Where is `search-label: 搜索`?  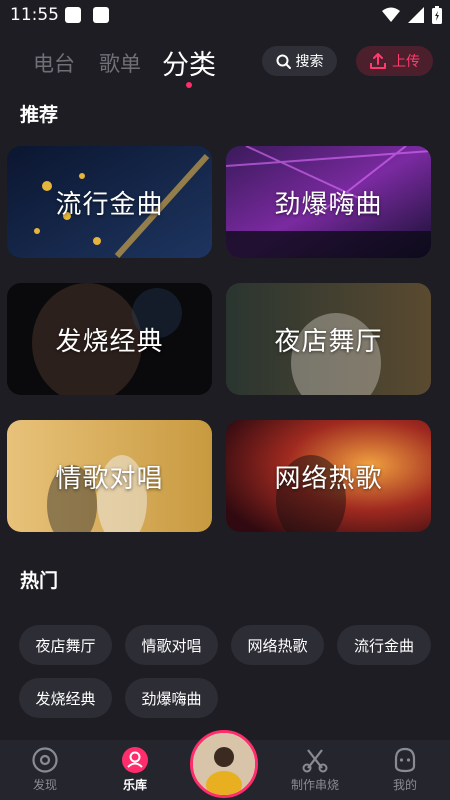
search-label: 搜索 is located at coordinates (309, 62).